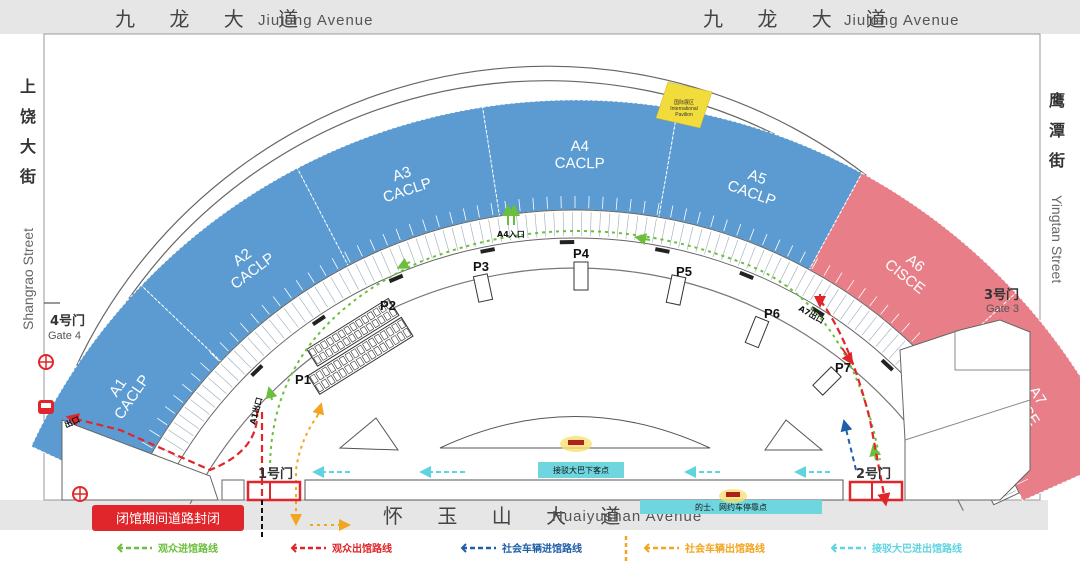  Describe the element at coordinates (580, 146) in the screenshot. I see `hall-a4-id: A4` at that location.